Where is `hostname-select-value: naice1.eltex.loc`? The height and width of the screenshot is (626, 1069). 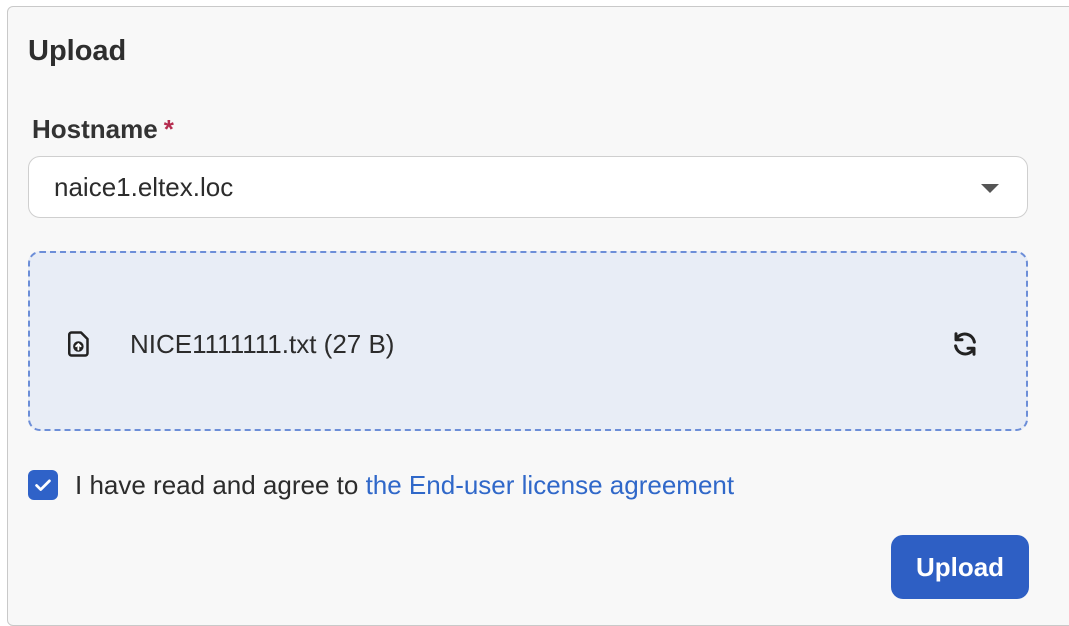
hostname-select-value: naice1.eltex.loc is located at coordinates (144, 187).